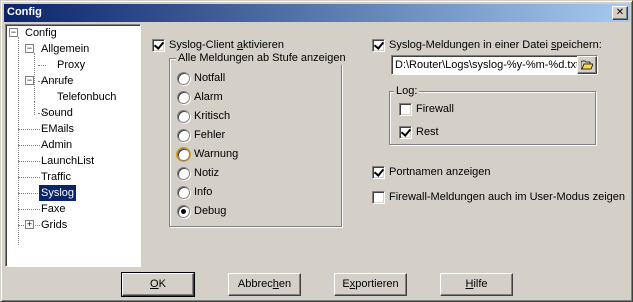  Describe the element at coordinates (378, 197) in the screenshot. I see `firewall-user-mode-checkbox` at that location.